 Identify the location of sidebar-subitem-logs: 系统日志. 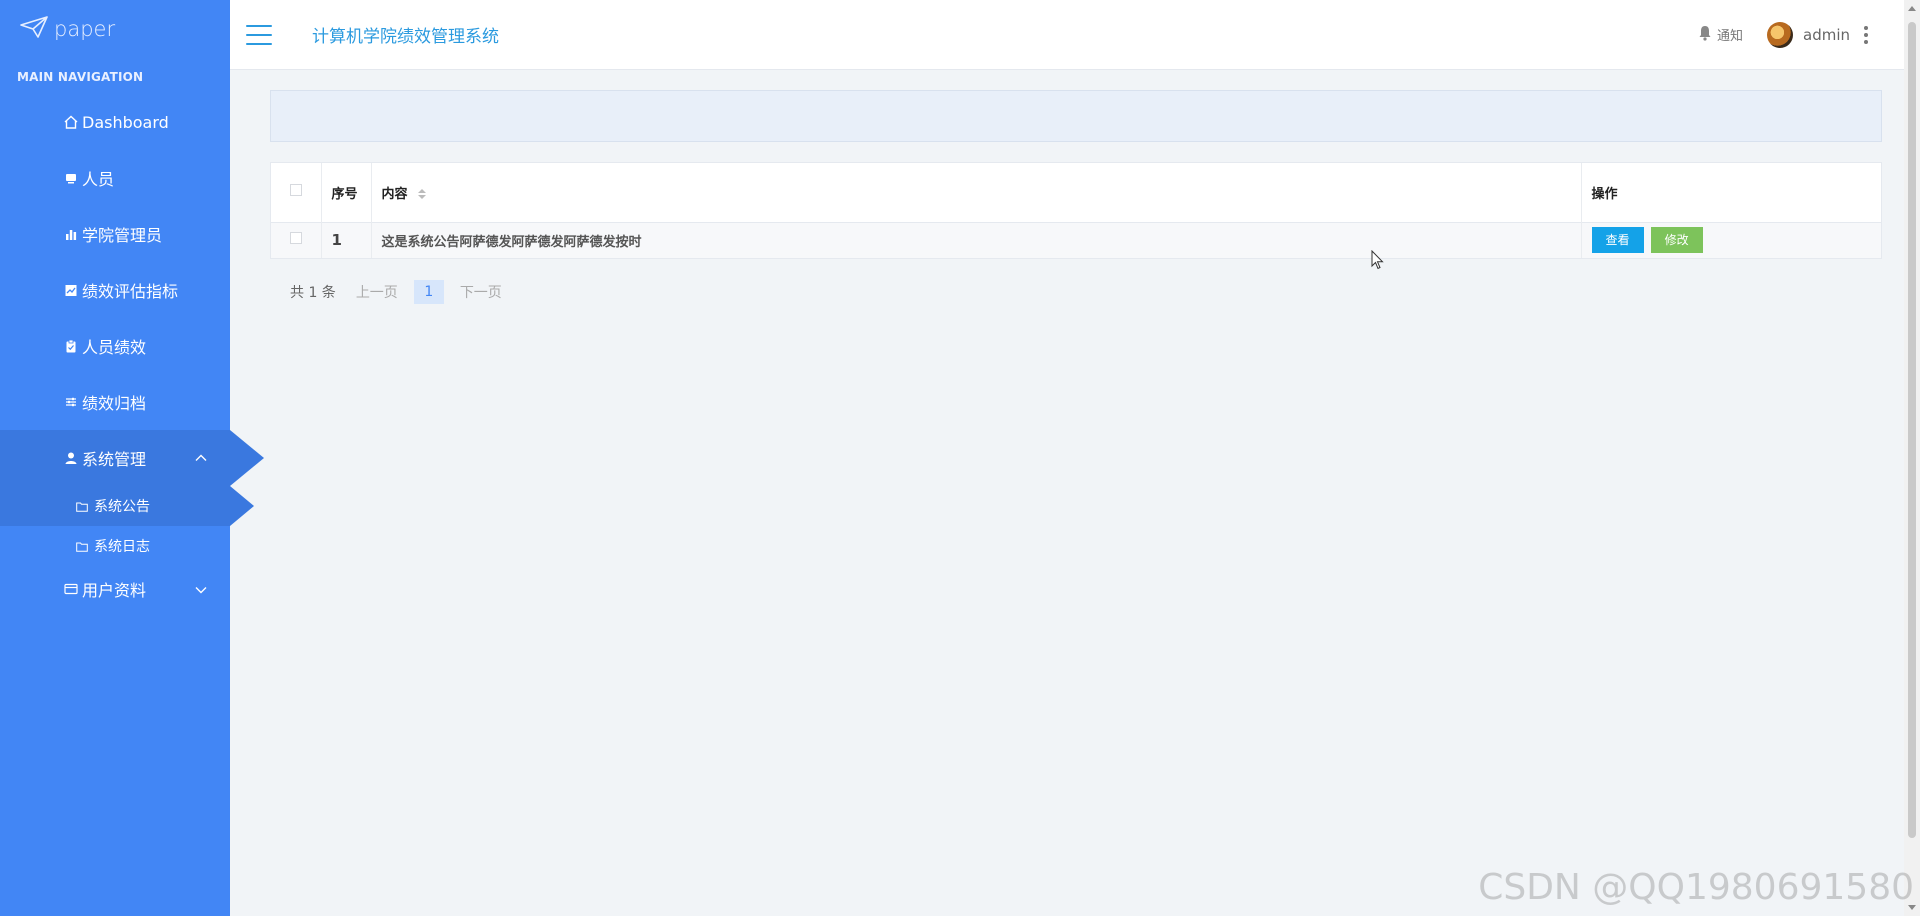
(115, 546).